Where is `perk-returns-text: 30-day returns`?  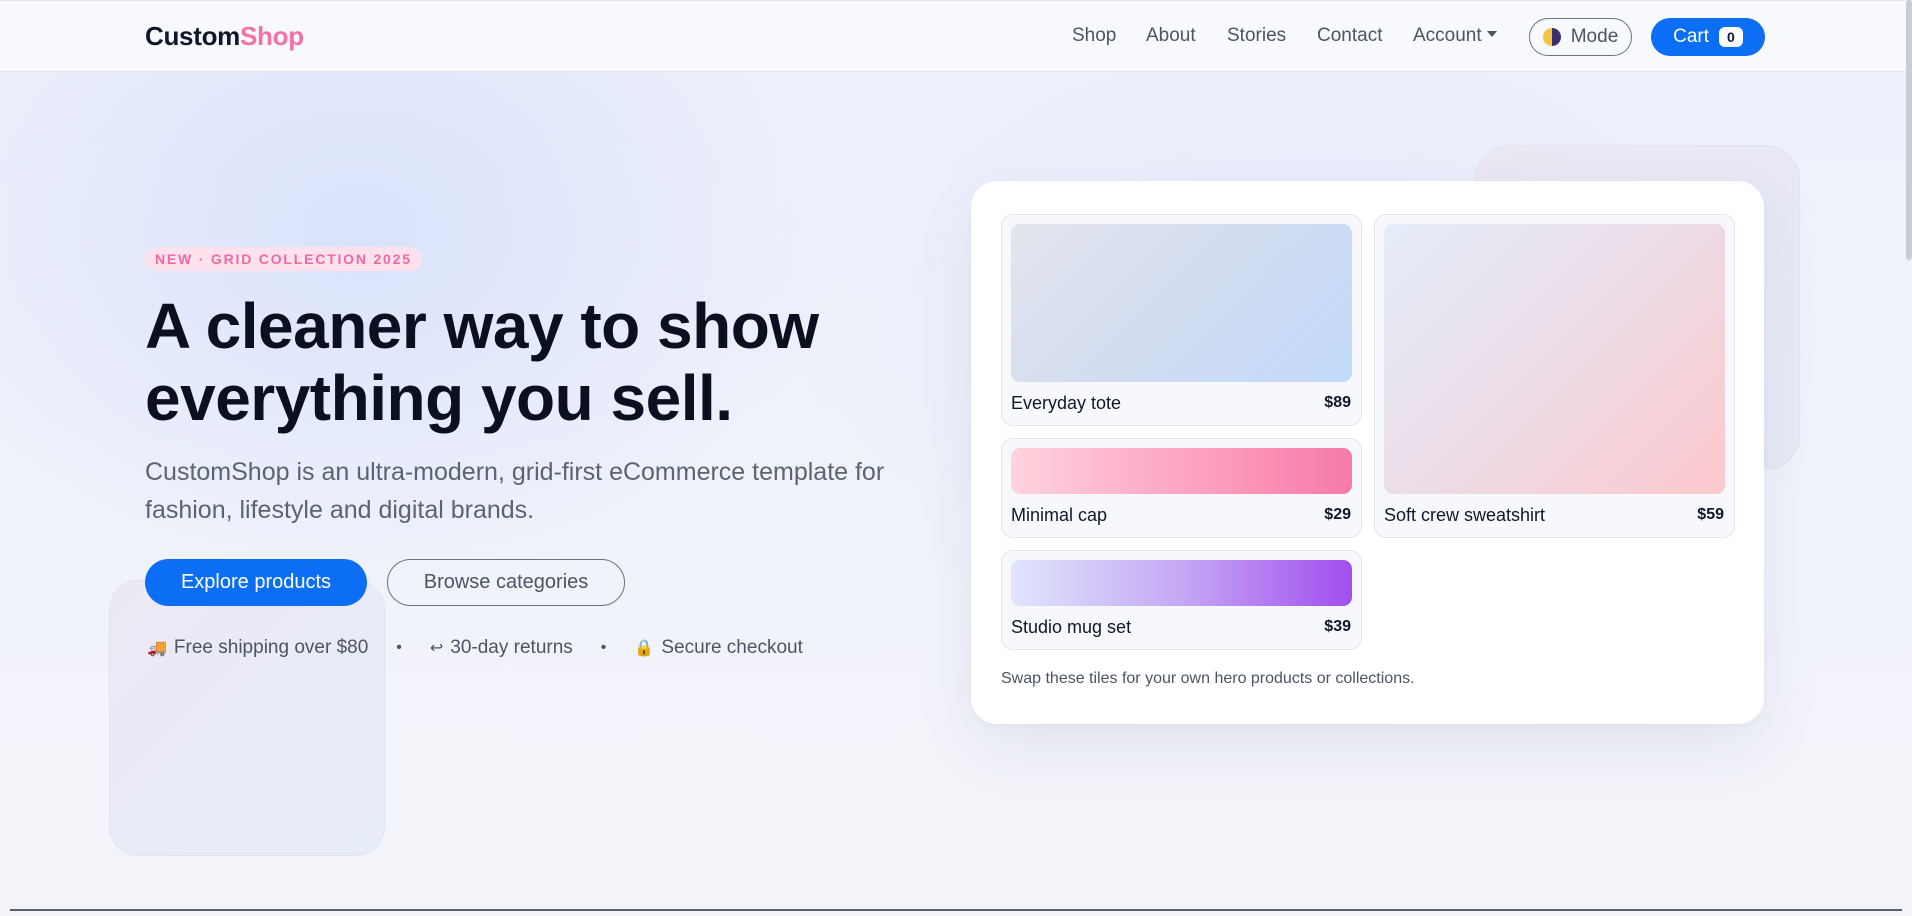
perk-returns-text: 30-day returns is located at coordinates (511, 647).